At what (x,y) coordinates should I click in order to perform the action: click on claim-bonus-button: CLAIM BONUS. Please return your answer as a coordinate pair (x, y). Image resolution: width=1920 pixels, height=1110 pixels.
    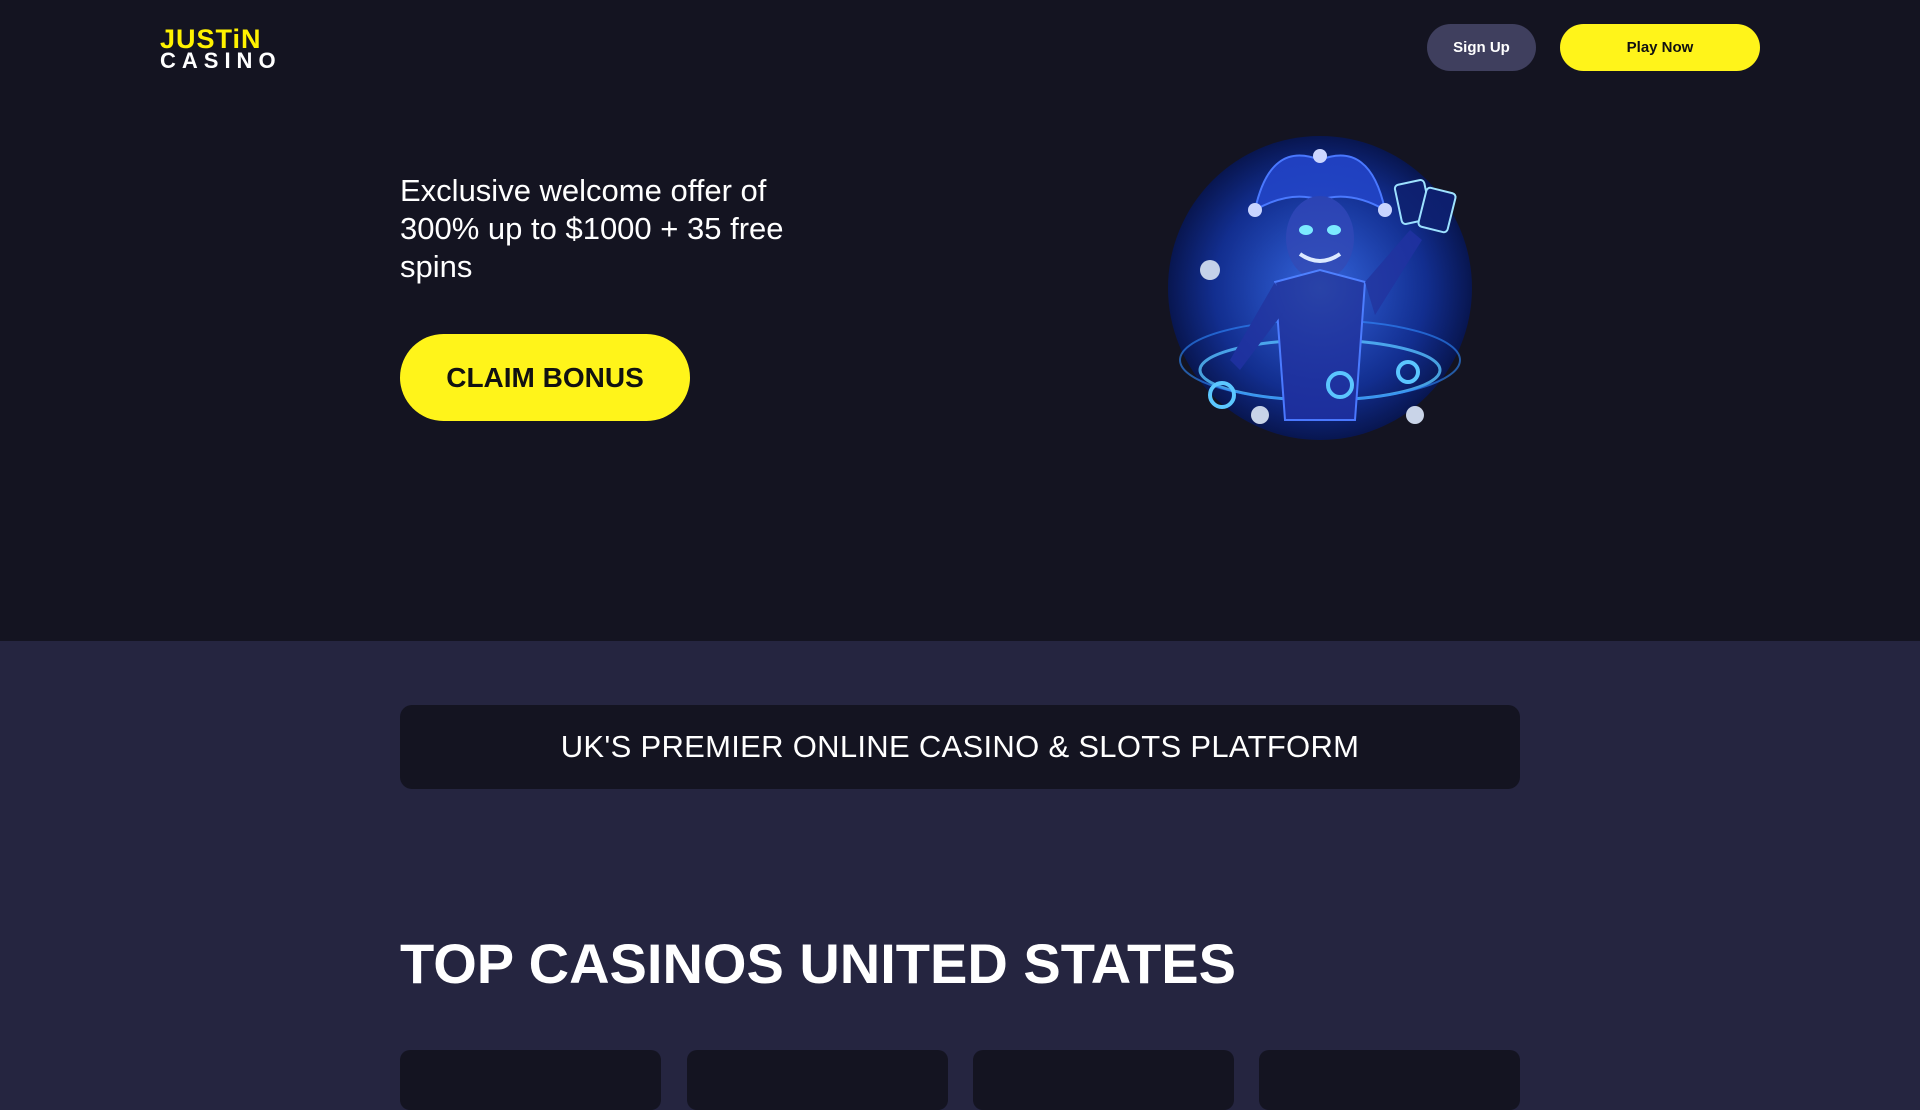
    Looking at the image, I should click on (545, 377).